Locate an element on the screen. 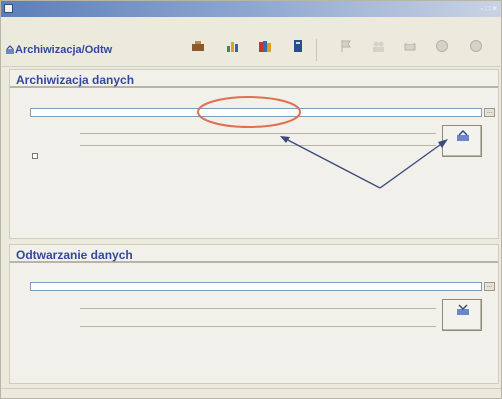  chart-icon is located at coordinates (232, 47).